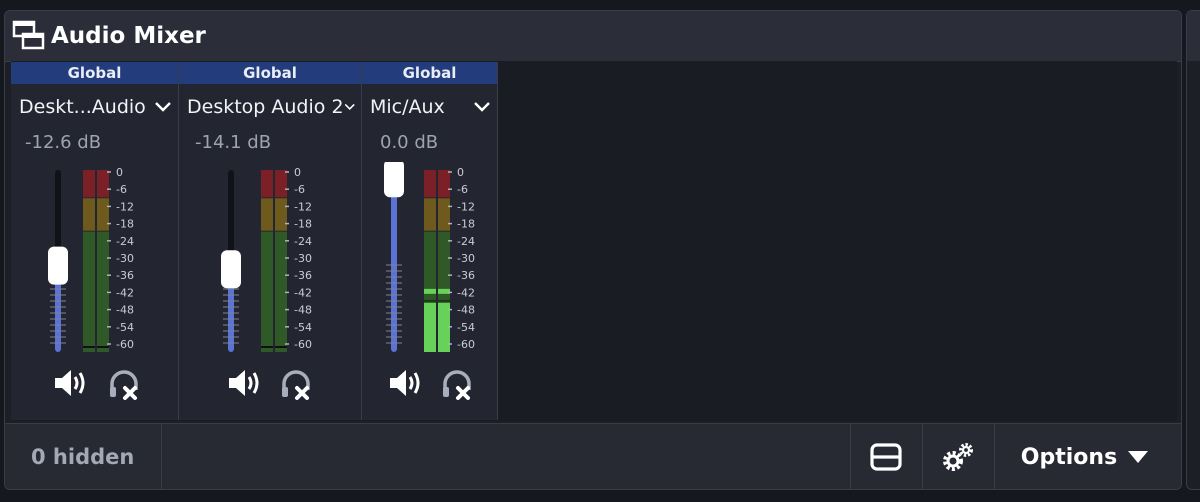  I want to click on channel-name-dropdown: Mic/Aux, so click(430, 107).